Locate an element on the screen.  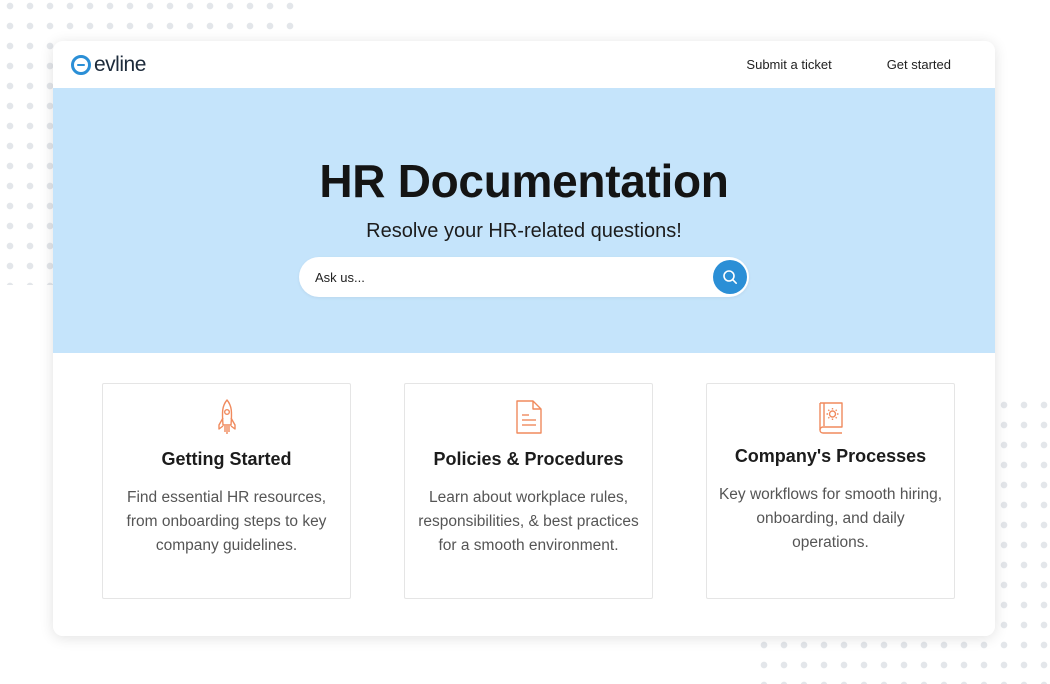
submit-ticket-link: Submit a ticket is located at coordinates (788, 64).